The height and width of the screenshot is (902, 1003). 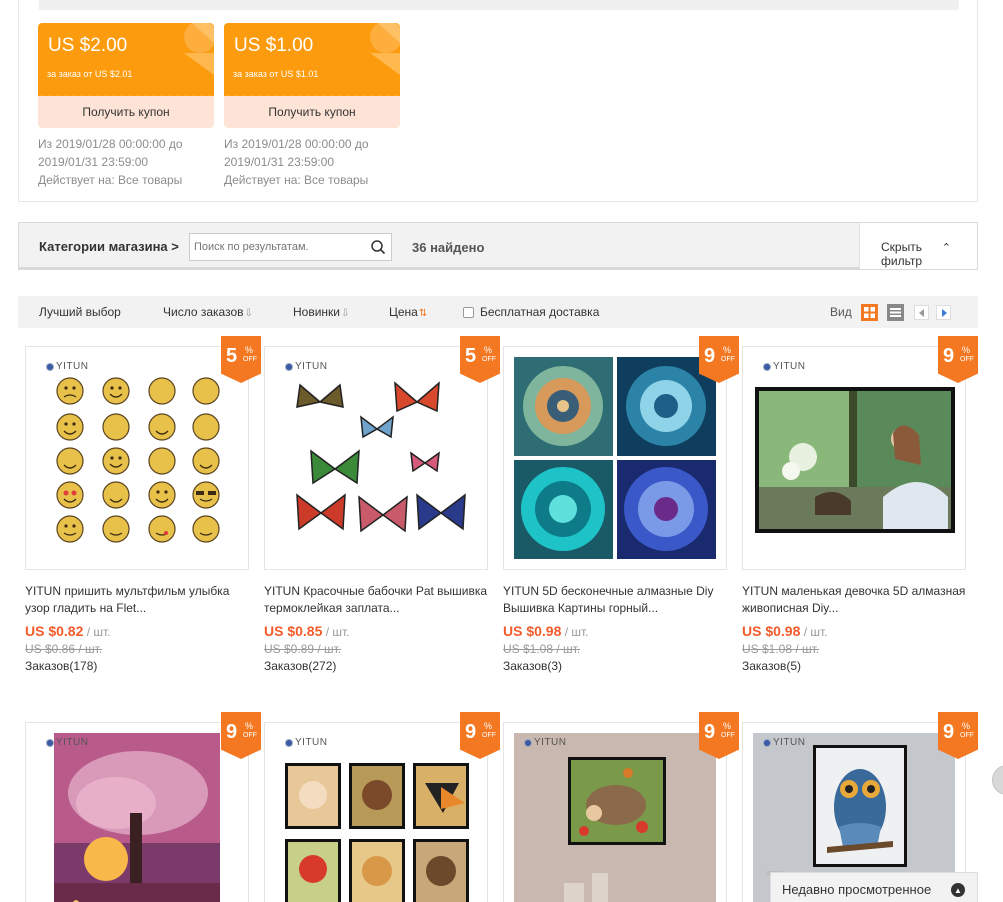 I want to click on coupon-applies: Действует на: Все товары, so click(x=296, y=180).